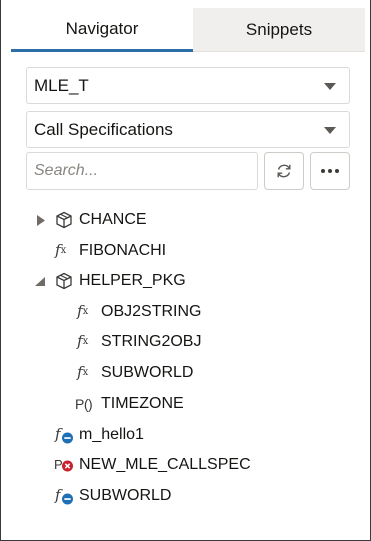  I want to click on tree-node-new-mle-callspec: P NEW_MLE_CALLSPEC, so click(186, 465).